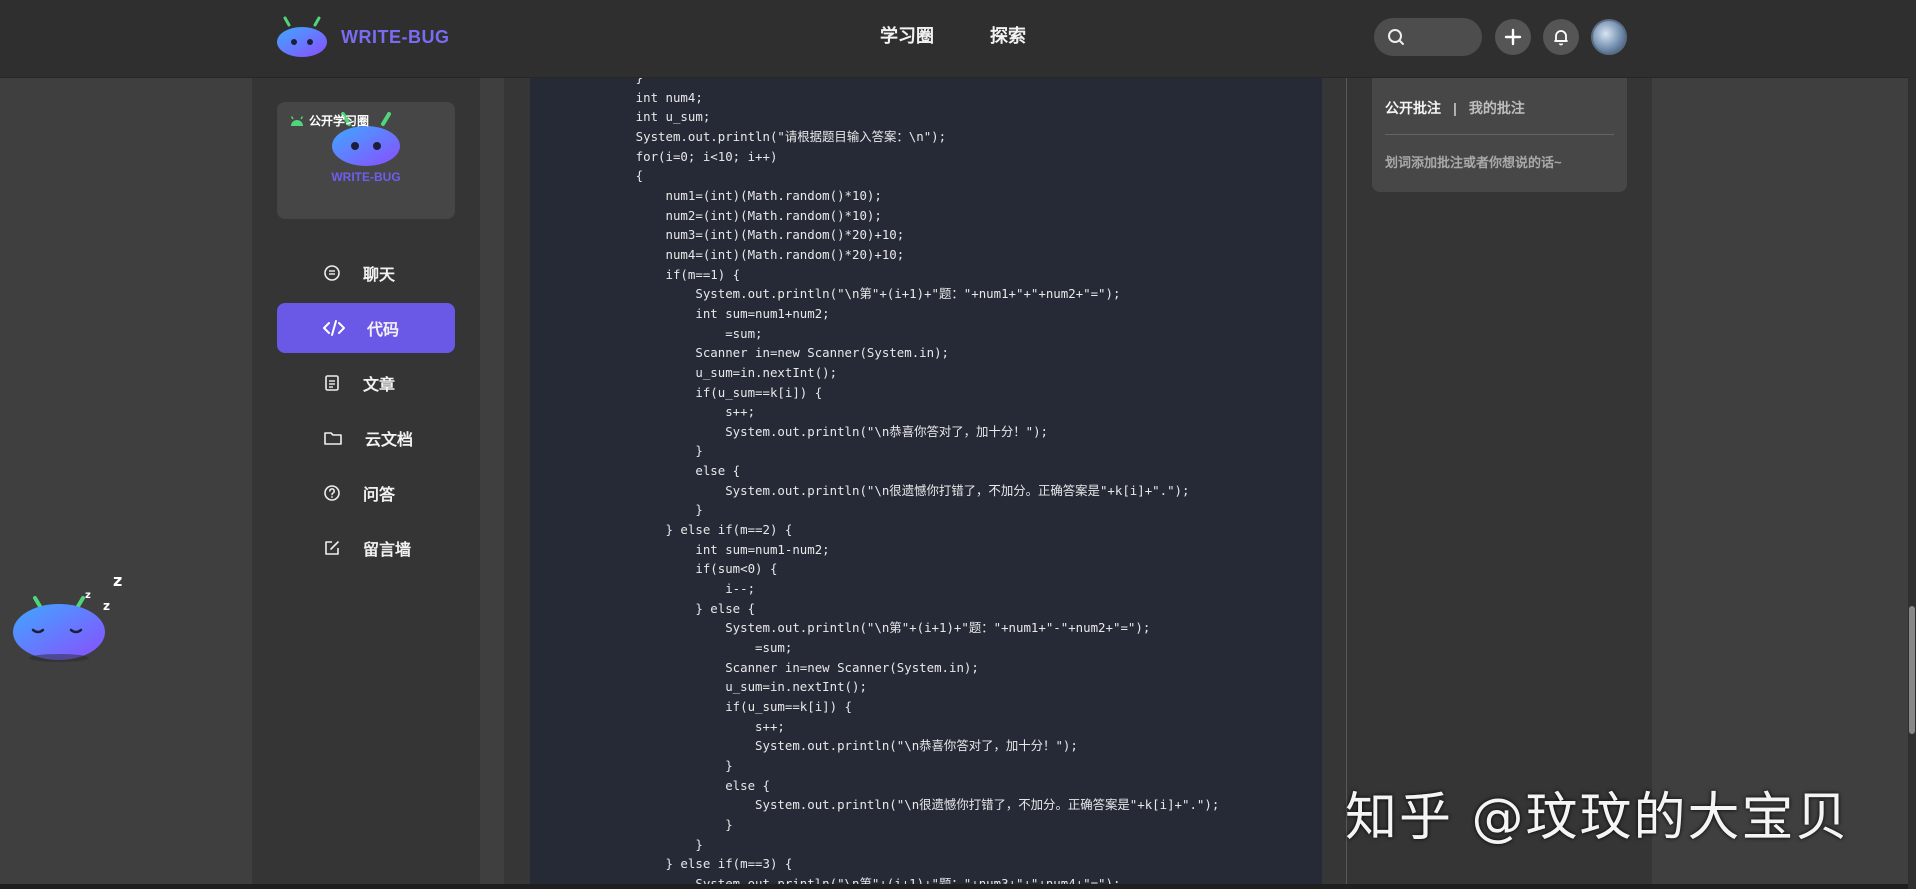 The height and width of the screenshot is (889, 1916). I want to click on edit-icon, so click(332, 548).